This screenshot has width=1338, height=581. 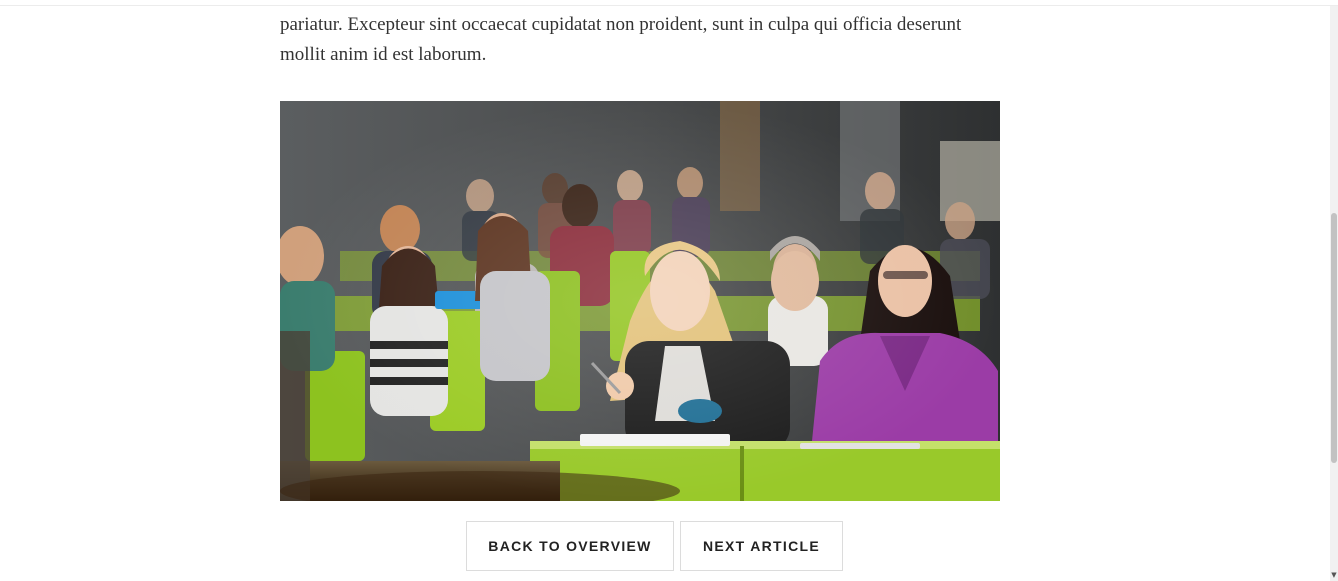 I want to click on next-article-button: NEXT ARTICLE, so click(x=761, y=546).